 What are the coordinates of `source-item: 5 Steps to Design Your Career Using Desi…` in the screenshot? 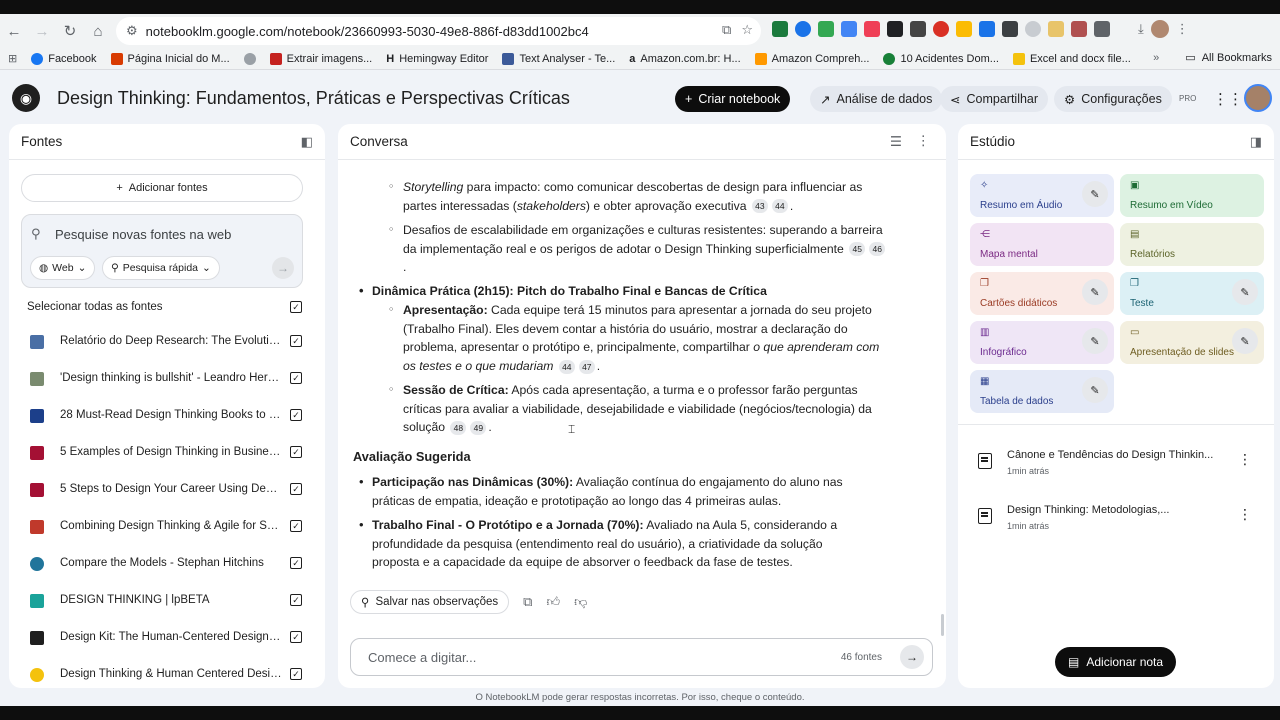 It's located at (167, 490).